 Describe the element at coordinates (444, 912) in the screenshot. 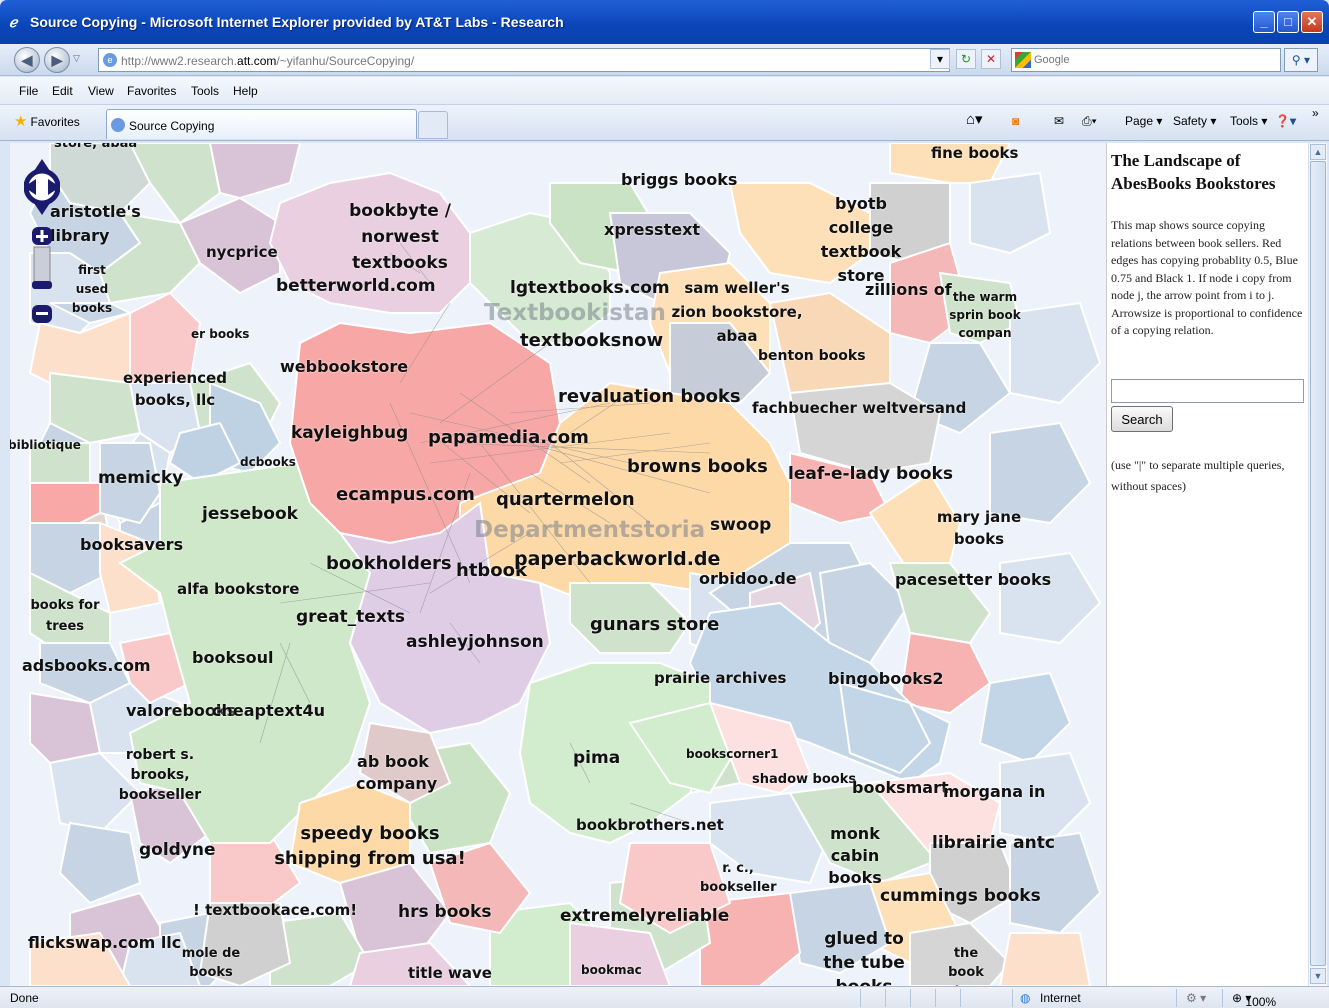

I see `map-label: hrs books` at that location.